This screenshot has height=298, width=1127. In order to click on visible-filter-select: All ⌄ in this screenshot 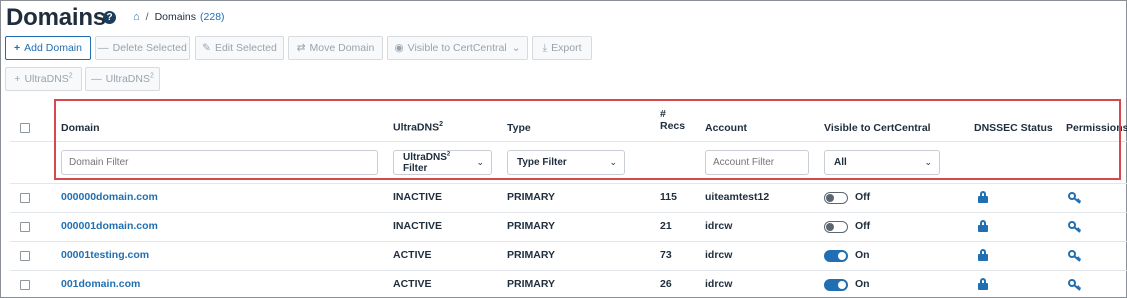, I will do `click(882, 162)`.